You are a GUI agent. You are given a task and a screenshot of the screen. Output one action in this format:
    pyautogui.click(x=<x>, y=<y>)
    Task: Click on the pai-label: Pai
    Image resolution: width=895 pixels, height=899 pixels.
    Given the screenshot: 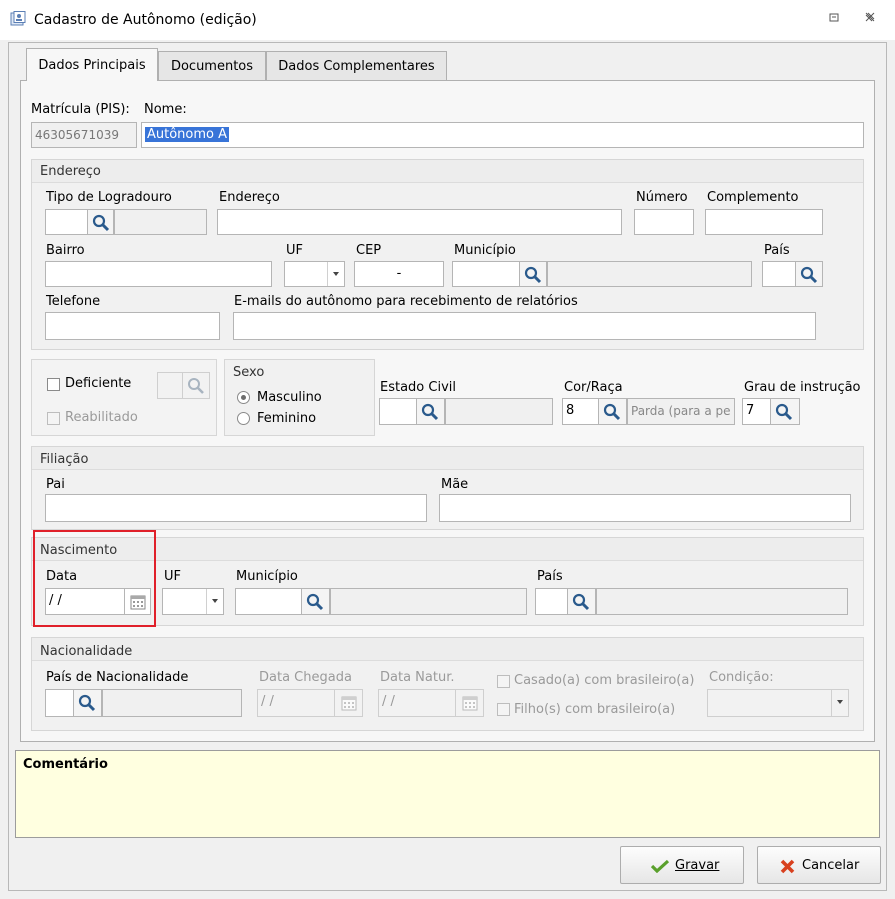 What is the action you would take?
    pyautogui.click(x=55, y=484)
    